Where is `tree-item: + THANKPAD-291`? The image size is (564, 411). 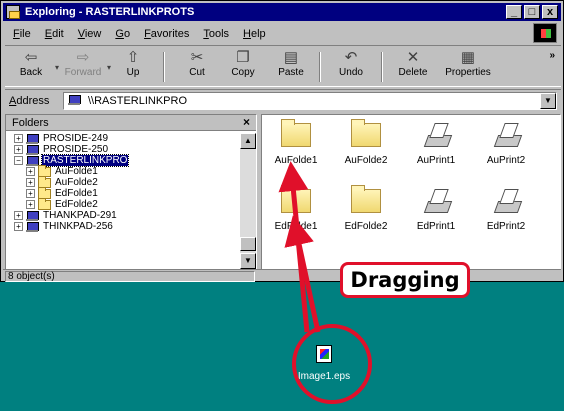 tree-item: + THANKPAD-291 is located at coordinates (122, 215).